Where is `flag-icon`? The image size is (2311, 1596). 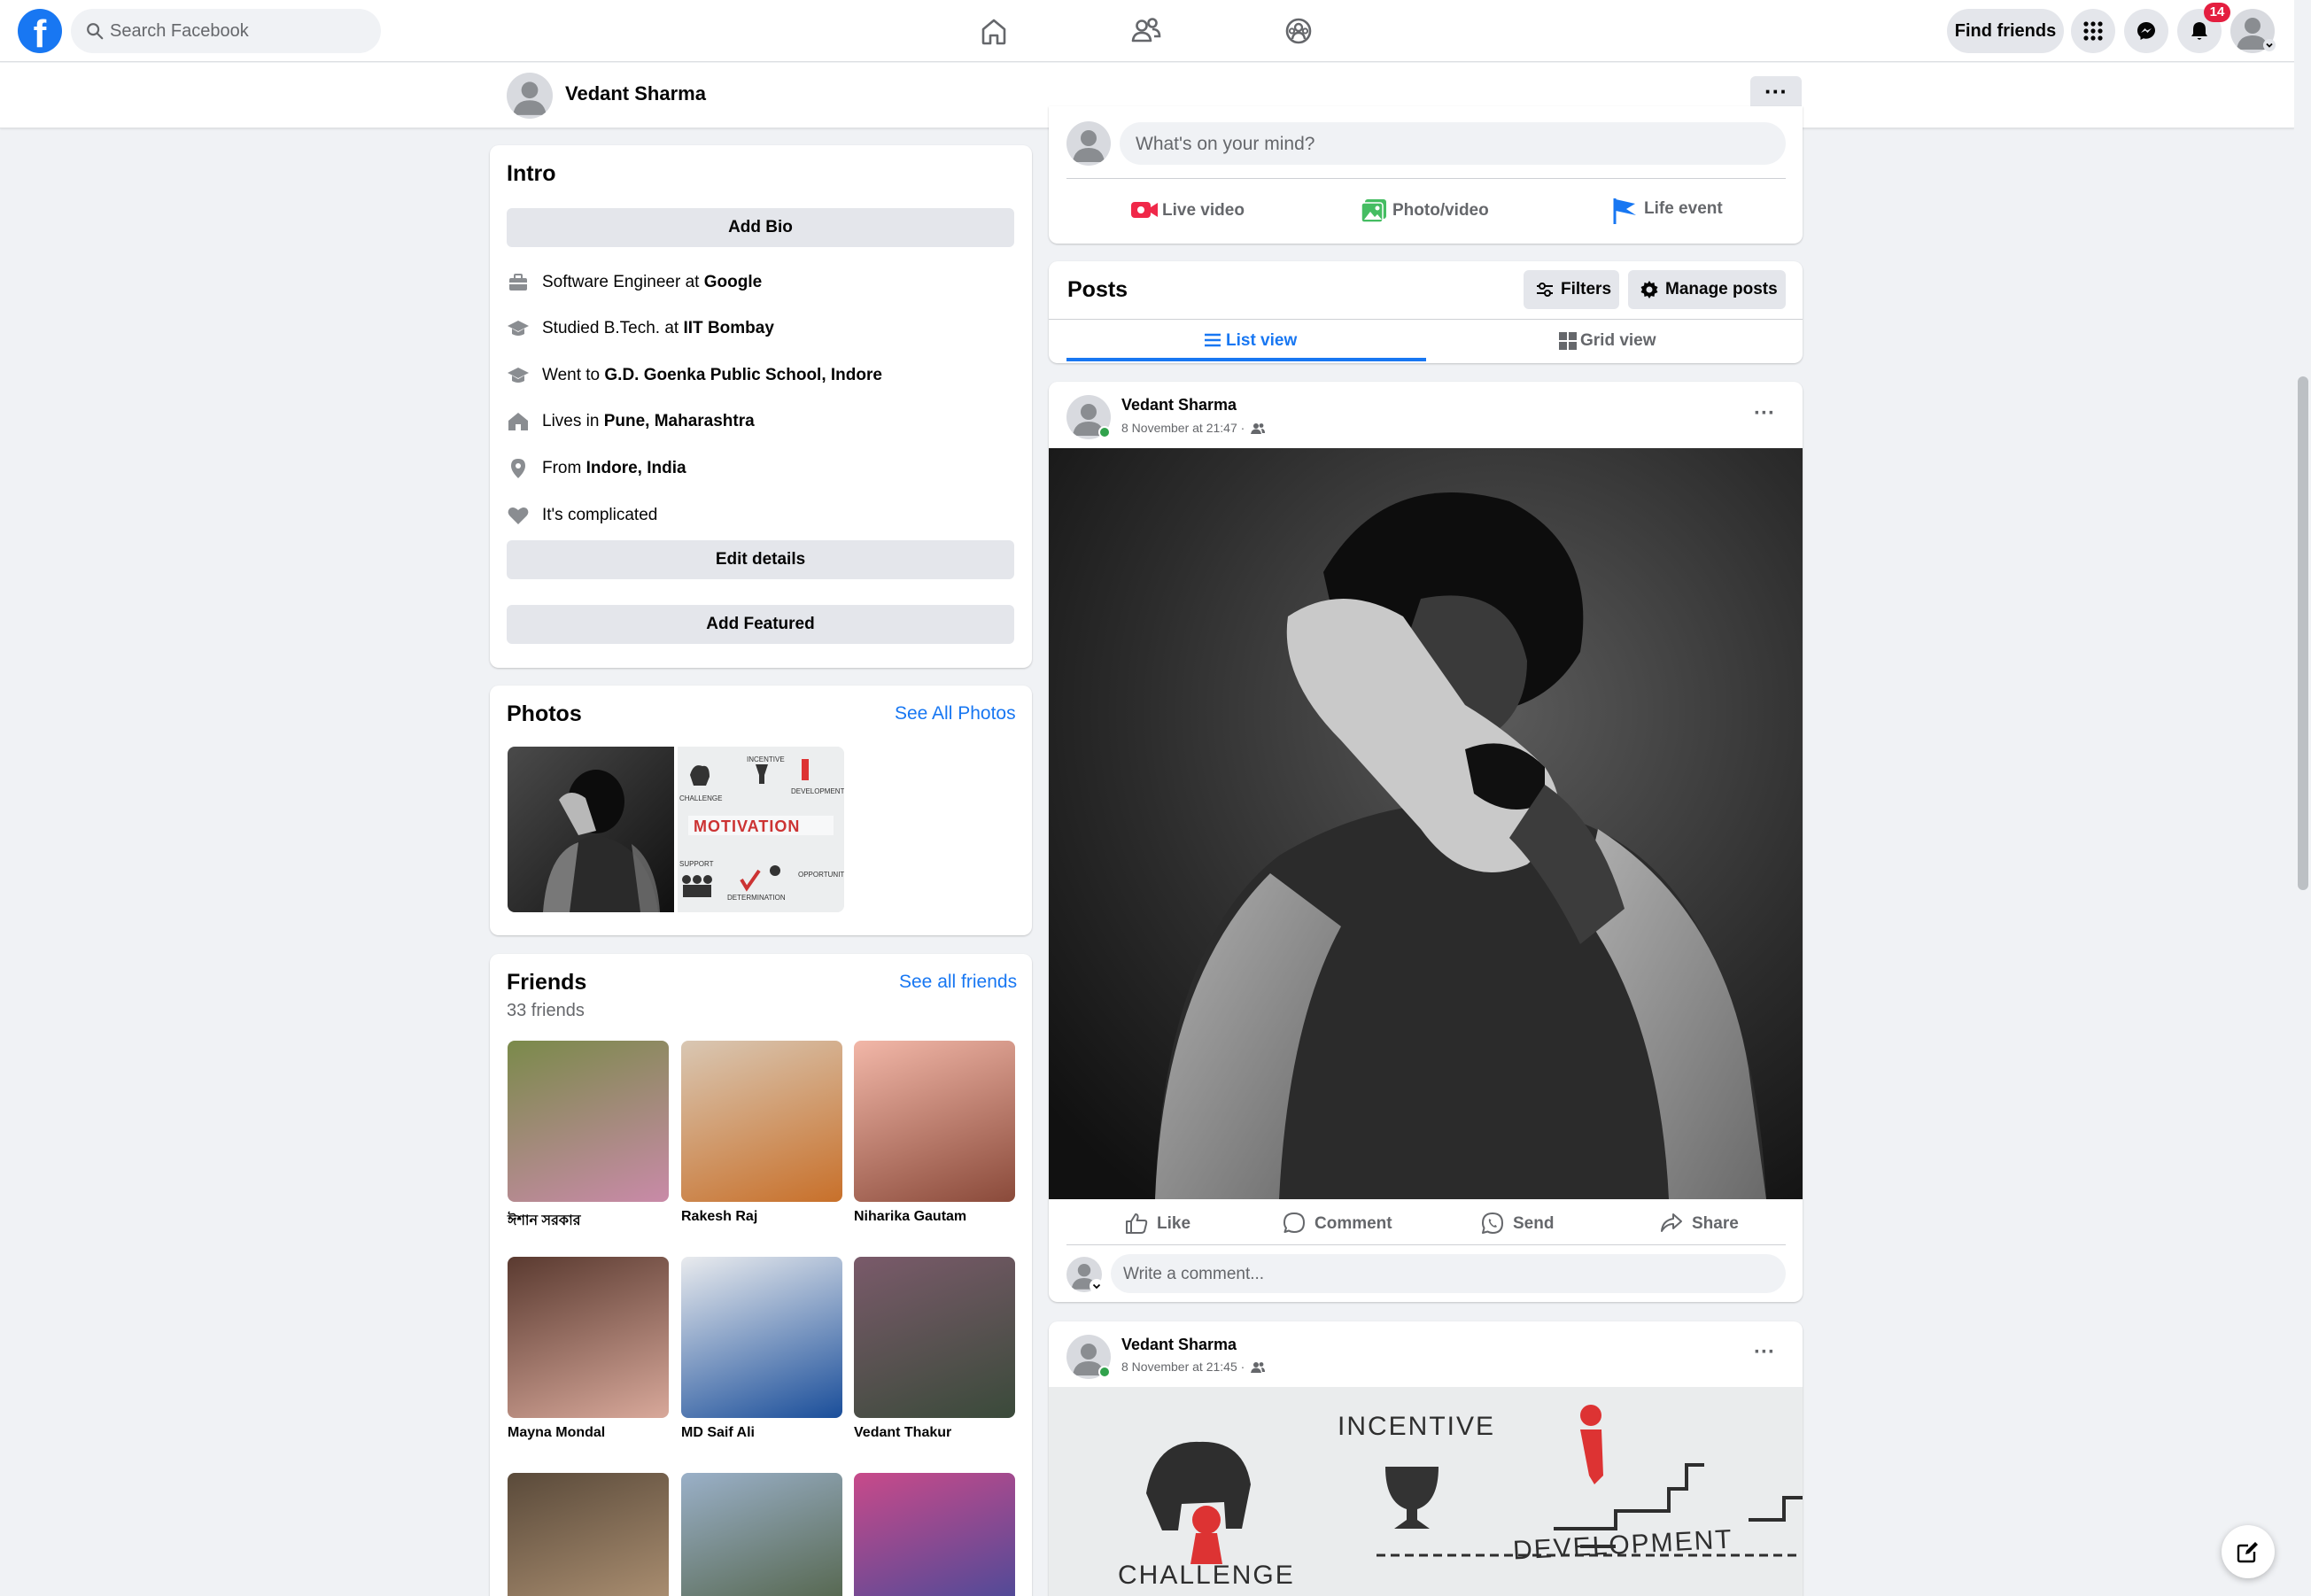
flag-icon is located at coordinates (1624, 211).